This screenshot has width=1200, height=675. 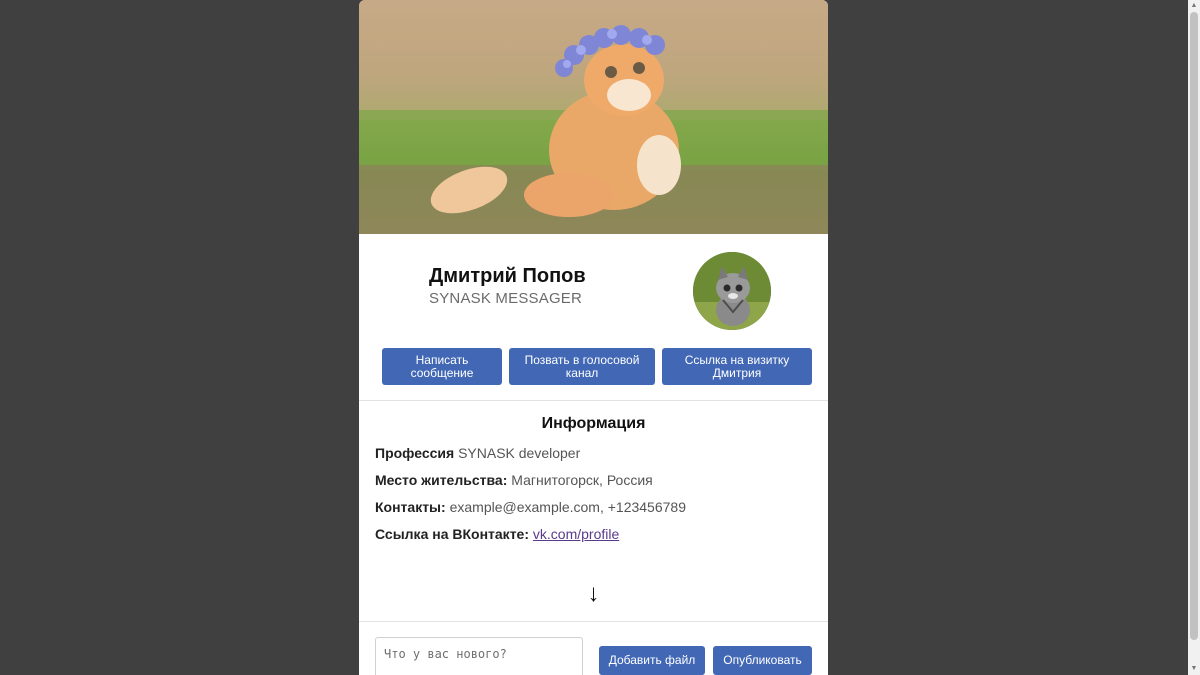 I want to click on info-value: SYNASK developer, so click(x=519, y=453).